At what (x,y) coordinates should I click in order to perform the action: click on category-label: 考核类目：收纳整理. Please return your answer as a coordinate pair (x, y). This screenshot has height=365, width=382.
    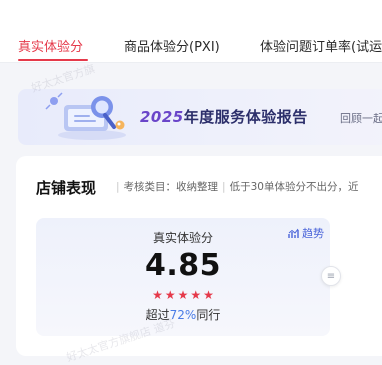
    Looking at the image, I should click on (171, 187).